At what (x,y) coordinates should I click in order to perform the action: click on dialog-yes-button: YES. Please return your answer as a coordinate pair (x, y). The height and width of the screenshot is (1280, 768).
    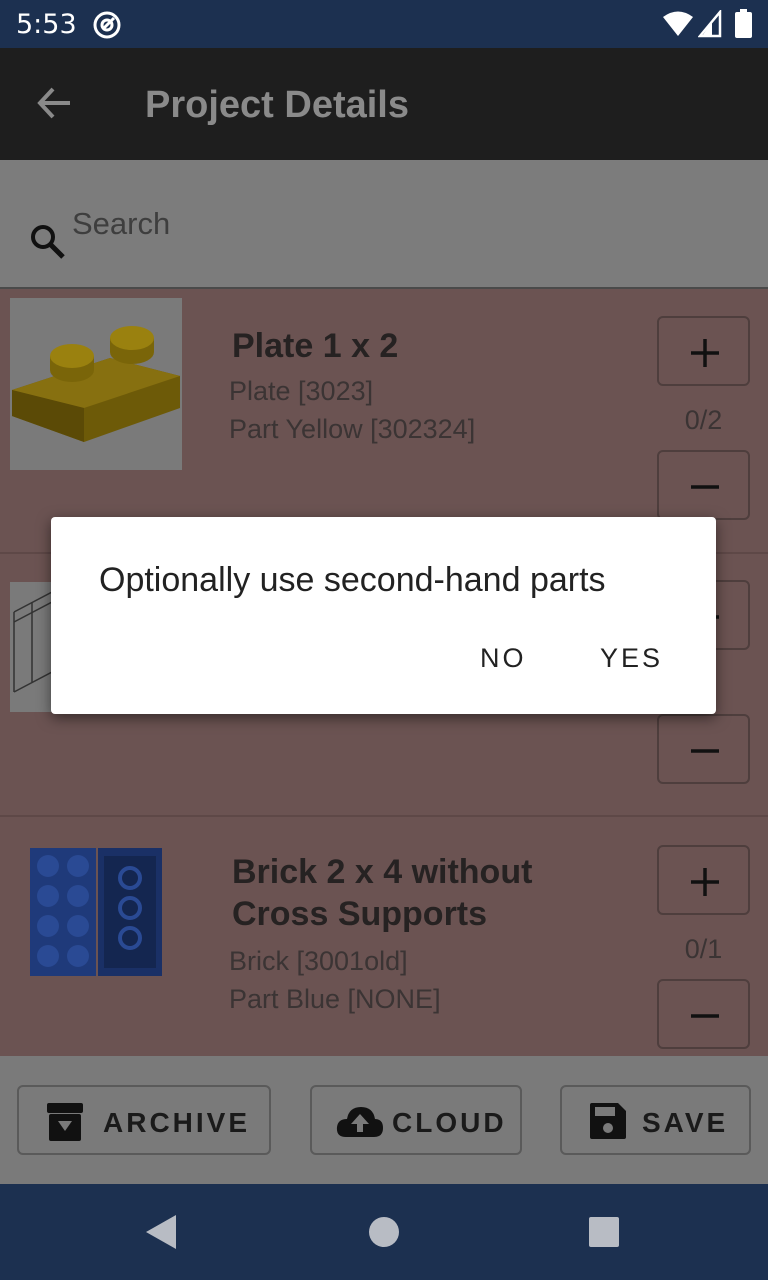
    Looking at the image, I should click on (631, 658).